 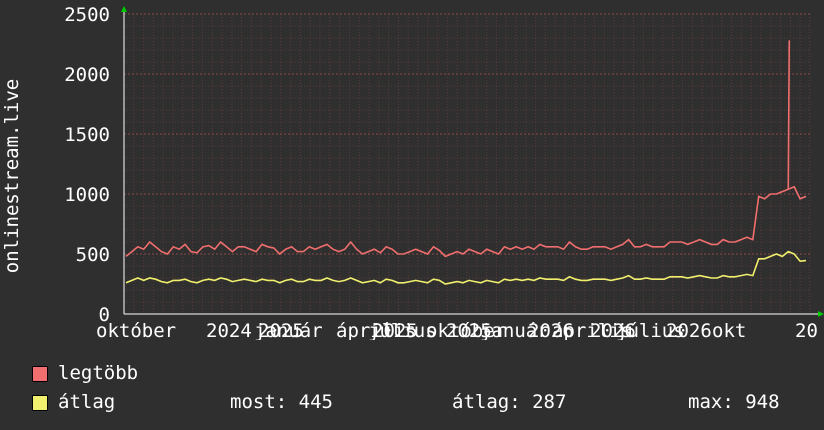 What do you see at coordinates (87, 195) in the screenshot?
I see `y-tick-label: 1000` at bounding box center [87, 195].